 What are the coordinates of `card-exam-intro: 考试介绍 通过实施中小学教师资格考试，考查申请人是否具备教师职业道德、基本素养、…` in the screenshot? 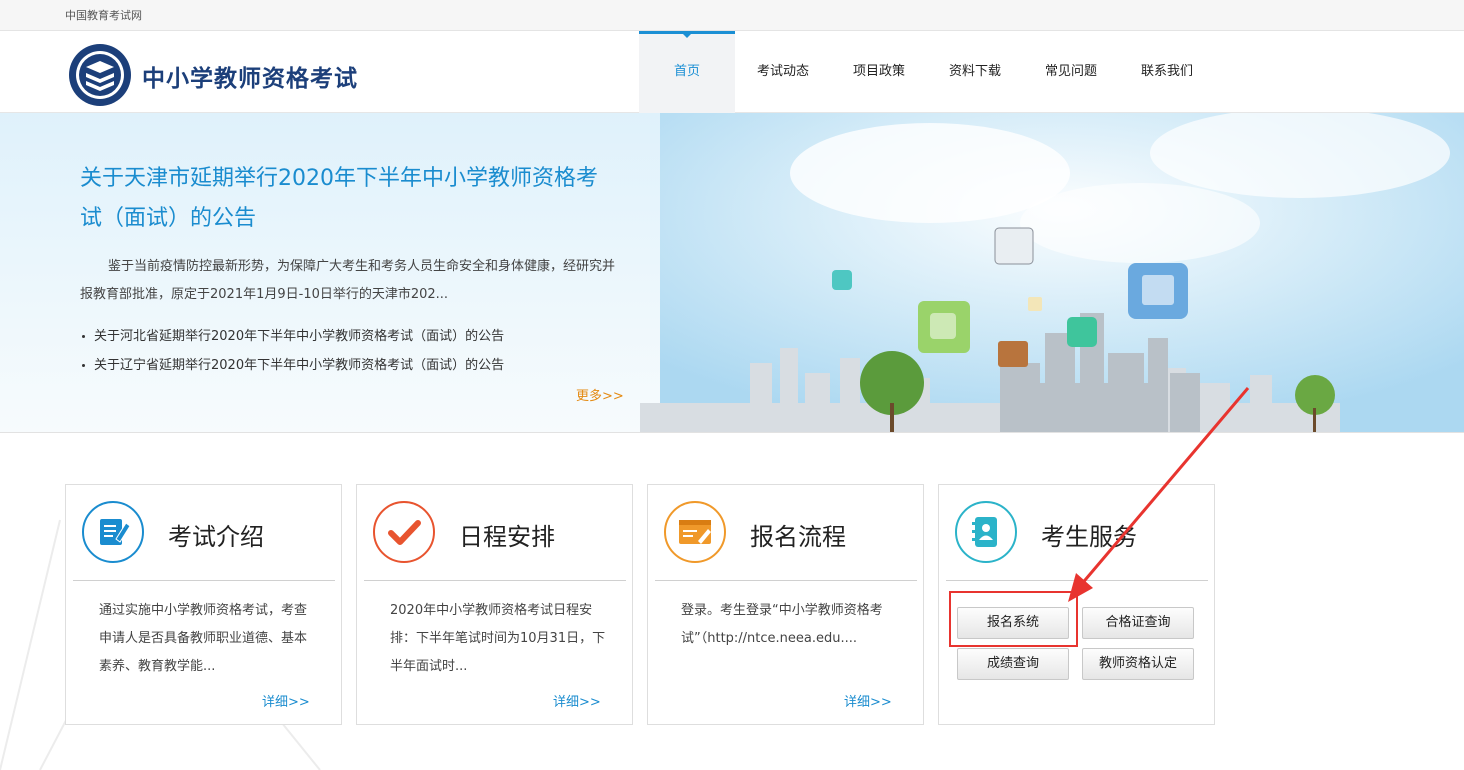 It's located at (203, 604).